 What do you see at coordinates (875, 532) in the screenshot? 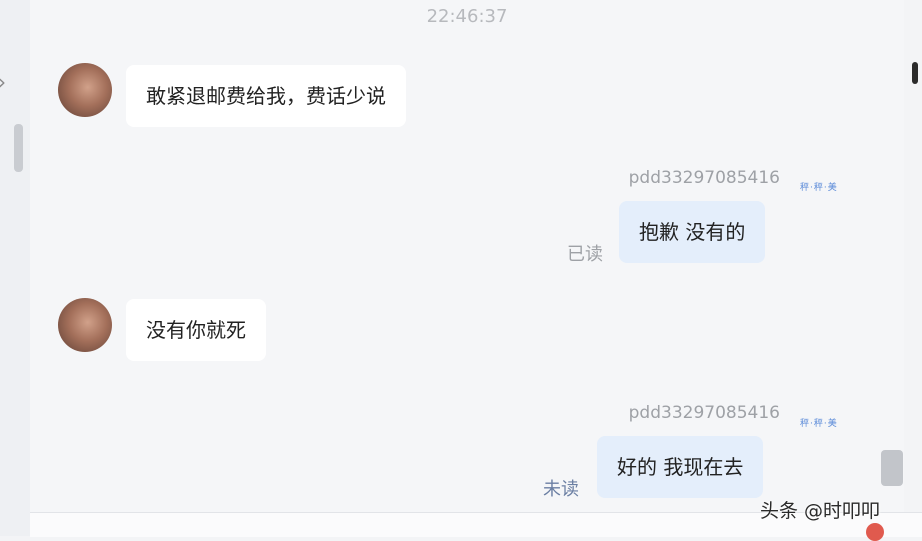
I see `notification-badge-icon` at bounding box center [875, 532].